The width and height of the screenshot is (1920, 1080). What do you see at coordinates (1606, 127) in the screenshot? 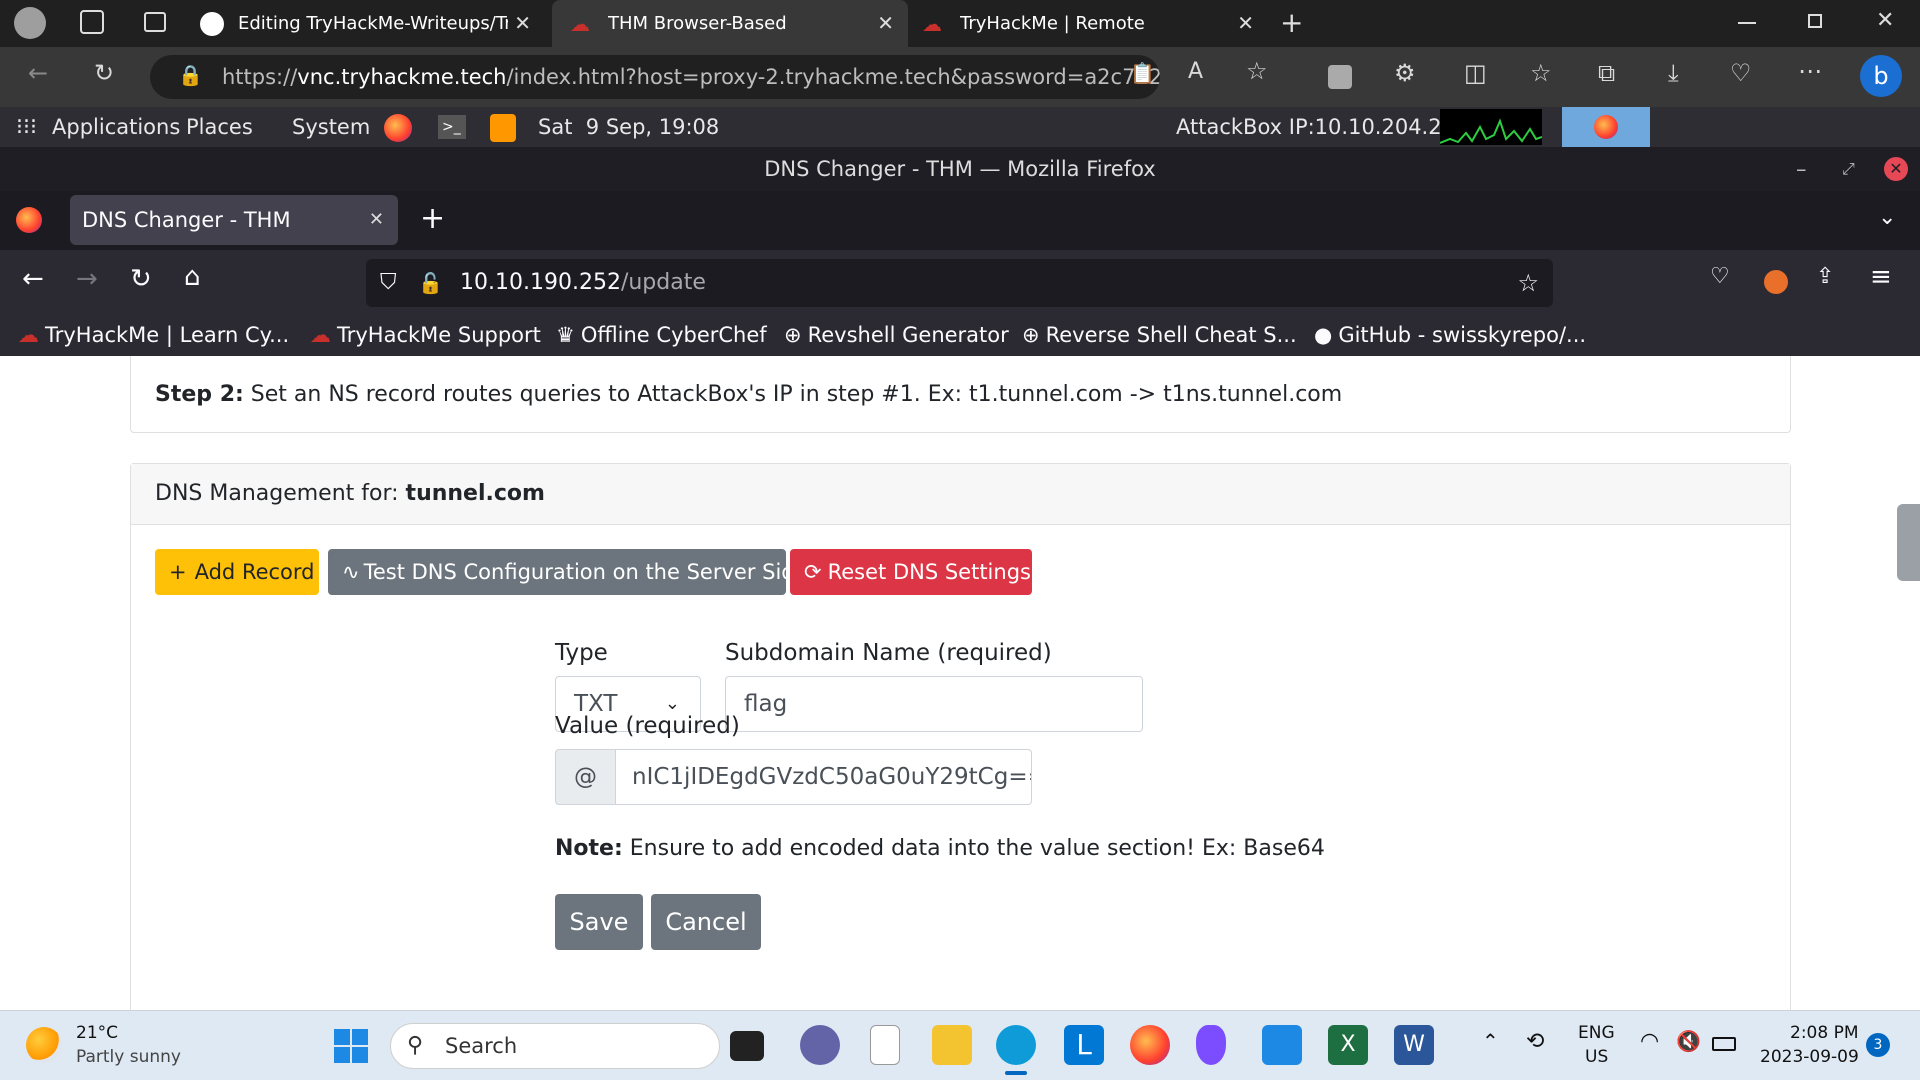
I see `firefox-taskbar-button` at bounding box center [1606, 127].